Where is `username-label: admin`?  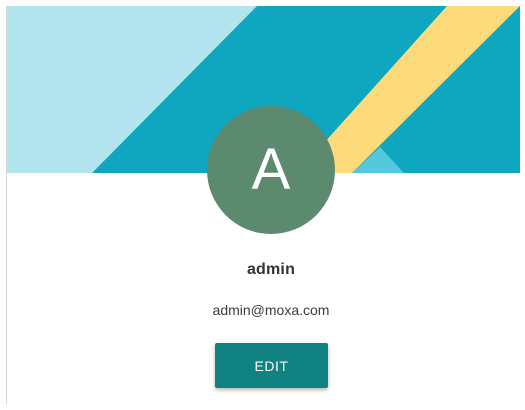
username-label: admin is located at coordinates (271, 269).